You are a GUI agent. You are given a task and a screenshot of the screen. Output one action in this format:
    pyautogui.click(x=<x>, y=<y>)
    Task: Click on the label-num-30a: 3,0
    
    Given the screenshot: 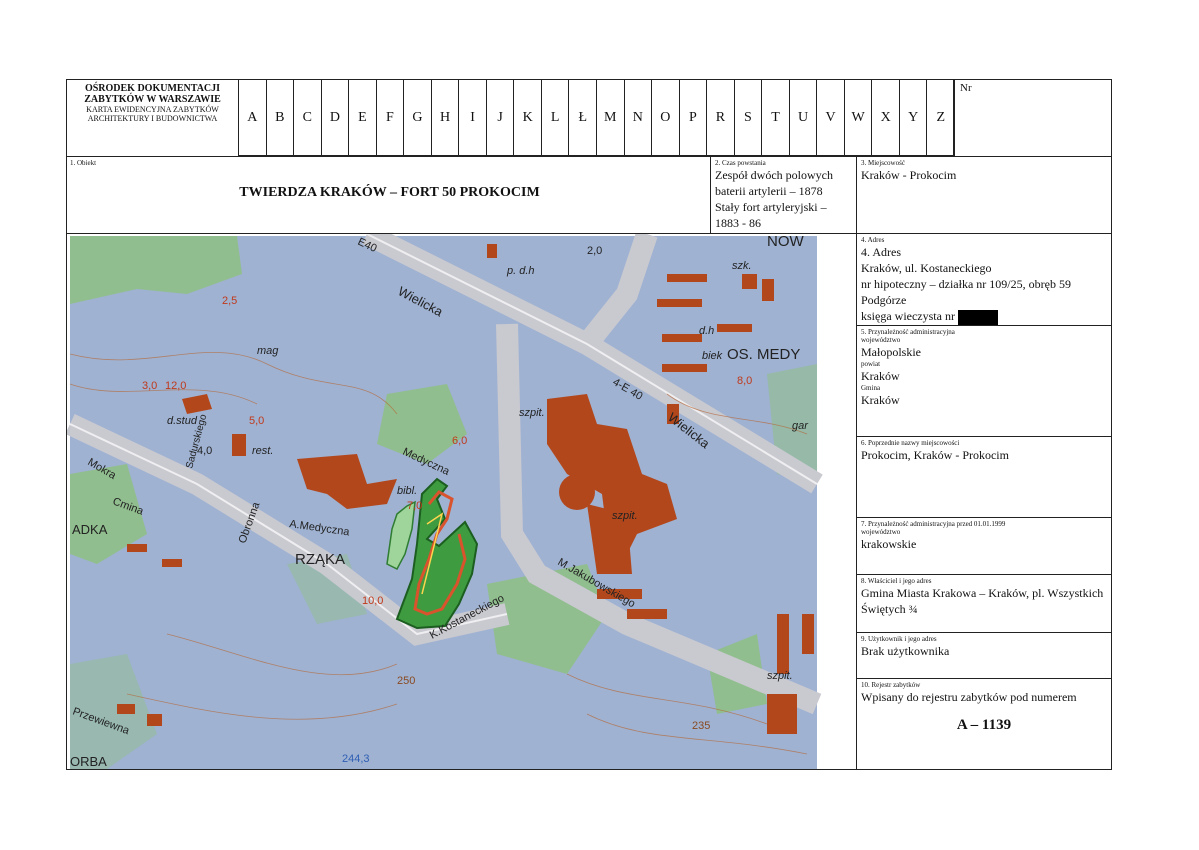 What is the action you would take?
    pyautogui.click(x=149, y=386)
    